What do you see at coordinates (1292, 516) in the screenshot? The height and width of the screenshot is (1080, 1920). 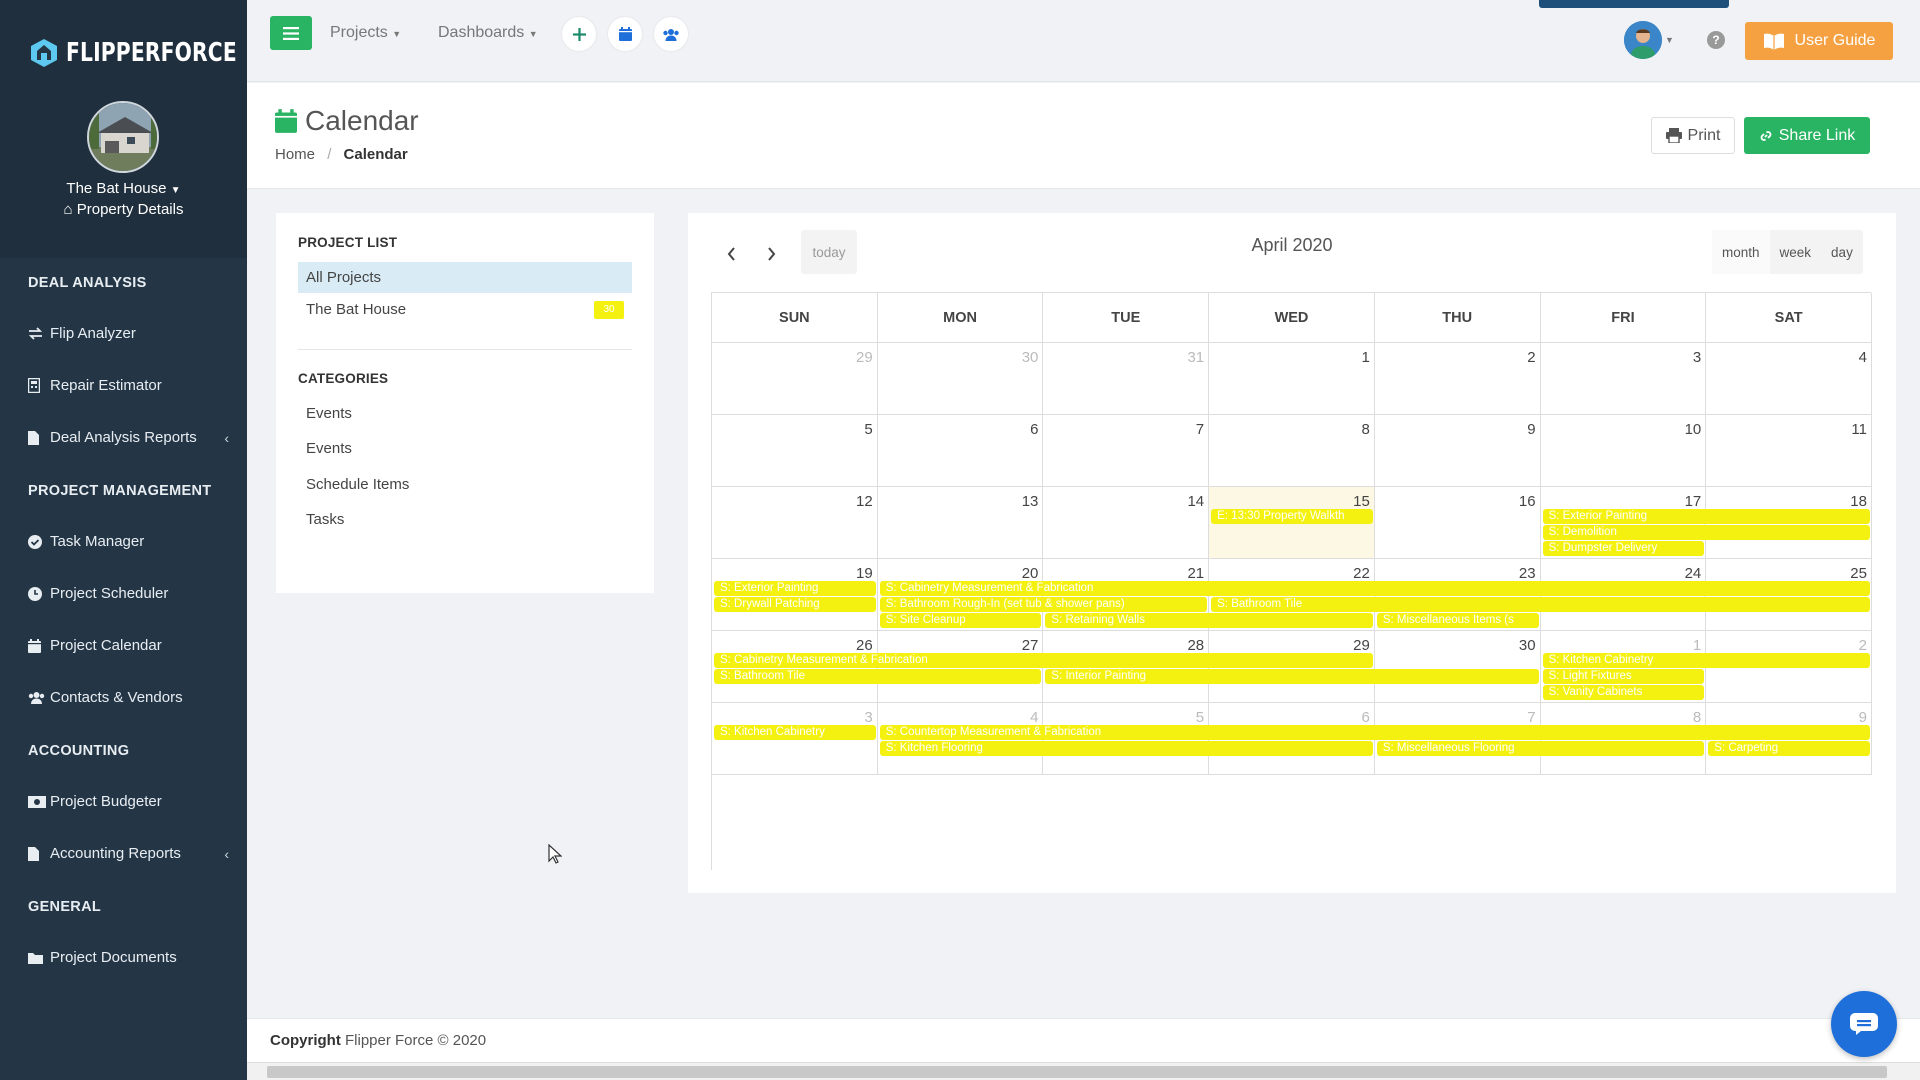 I see `calendar-event: E: 13:30 Property Walkth` at bounding box center [1292, 516].